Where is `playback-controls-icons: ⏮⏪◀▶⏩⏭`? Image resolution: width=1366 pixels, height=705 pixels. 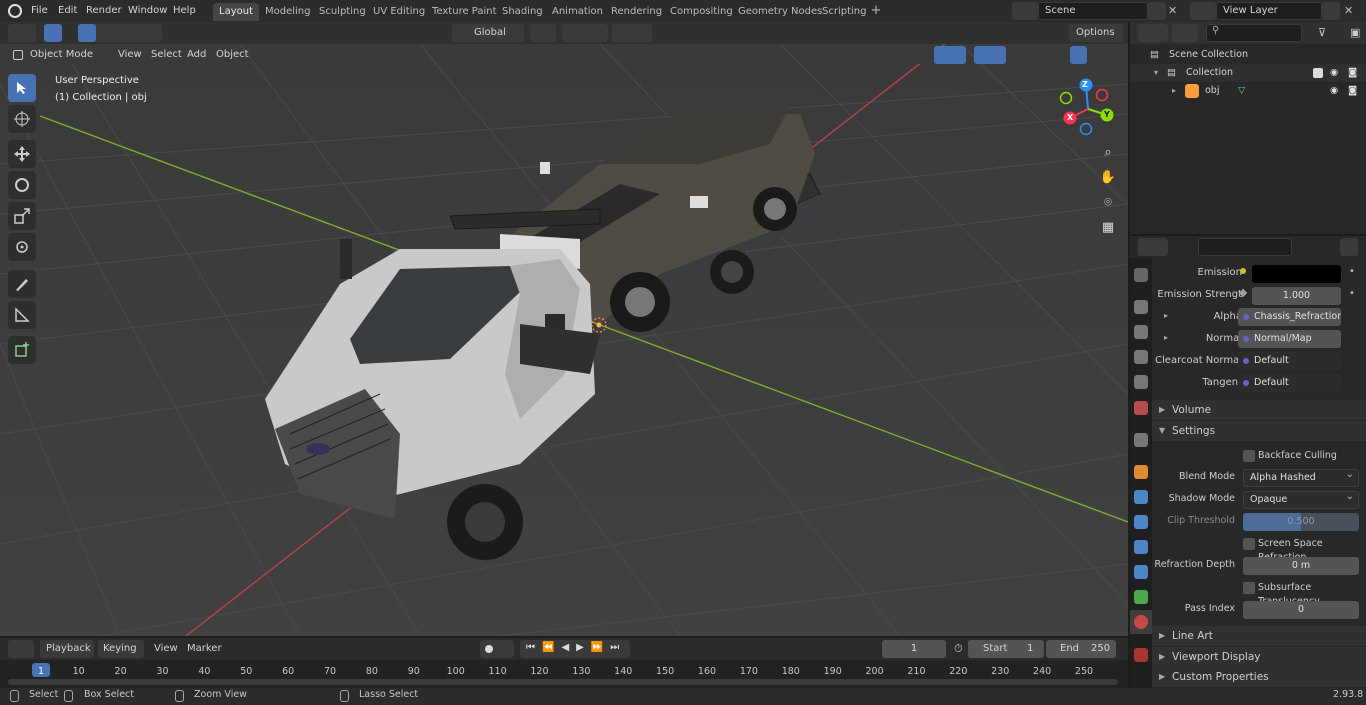 playback-controls-icons: ⏮⏪◀▶⏩⏭ is located at coordinates (576, 647).